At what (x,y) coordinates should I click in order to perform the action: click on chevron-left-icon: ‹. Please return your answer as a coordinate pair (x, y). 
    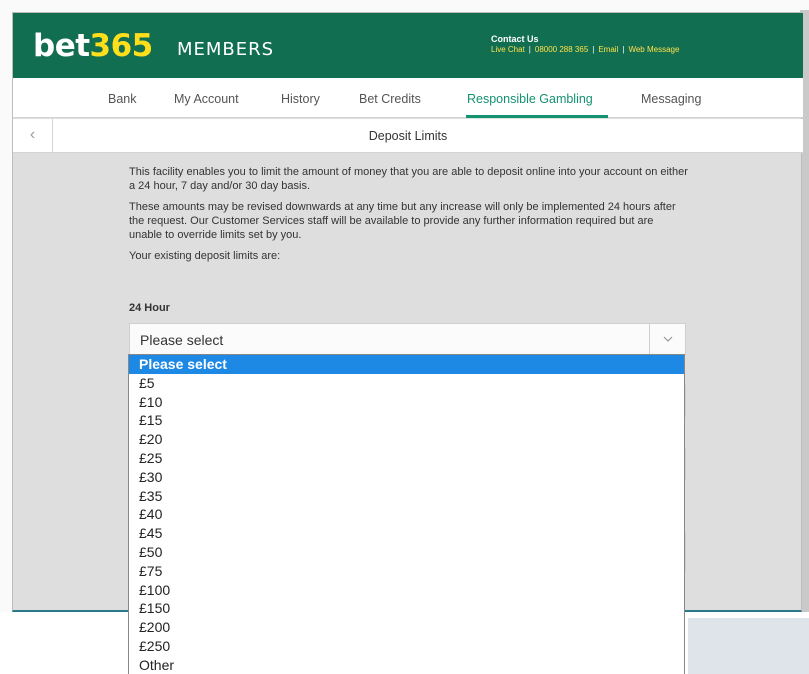
    Looking at the image, I should click on (32, 134).